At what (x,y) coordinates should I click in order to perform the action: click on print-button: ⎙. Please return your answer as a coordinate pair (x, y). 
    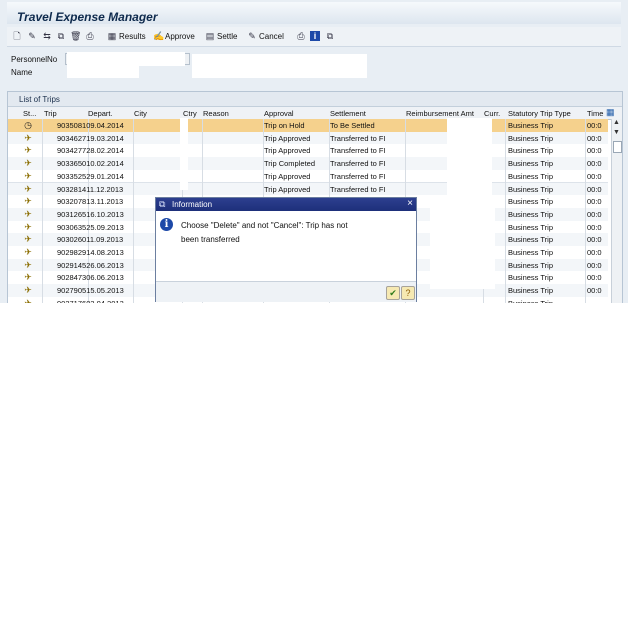
    Looking at the image, I should click on (90, 36).